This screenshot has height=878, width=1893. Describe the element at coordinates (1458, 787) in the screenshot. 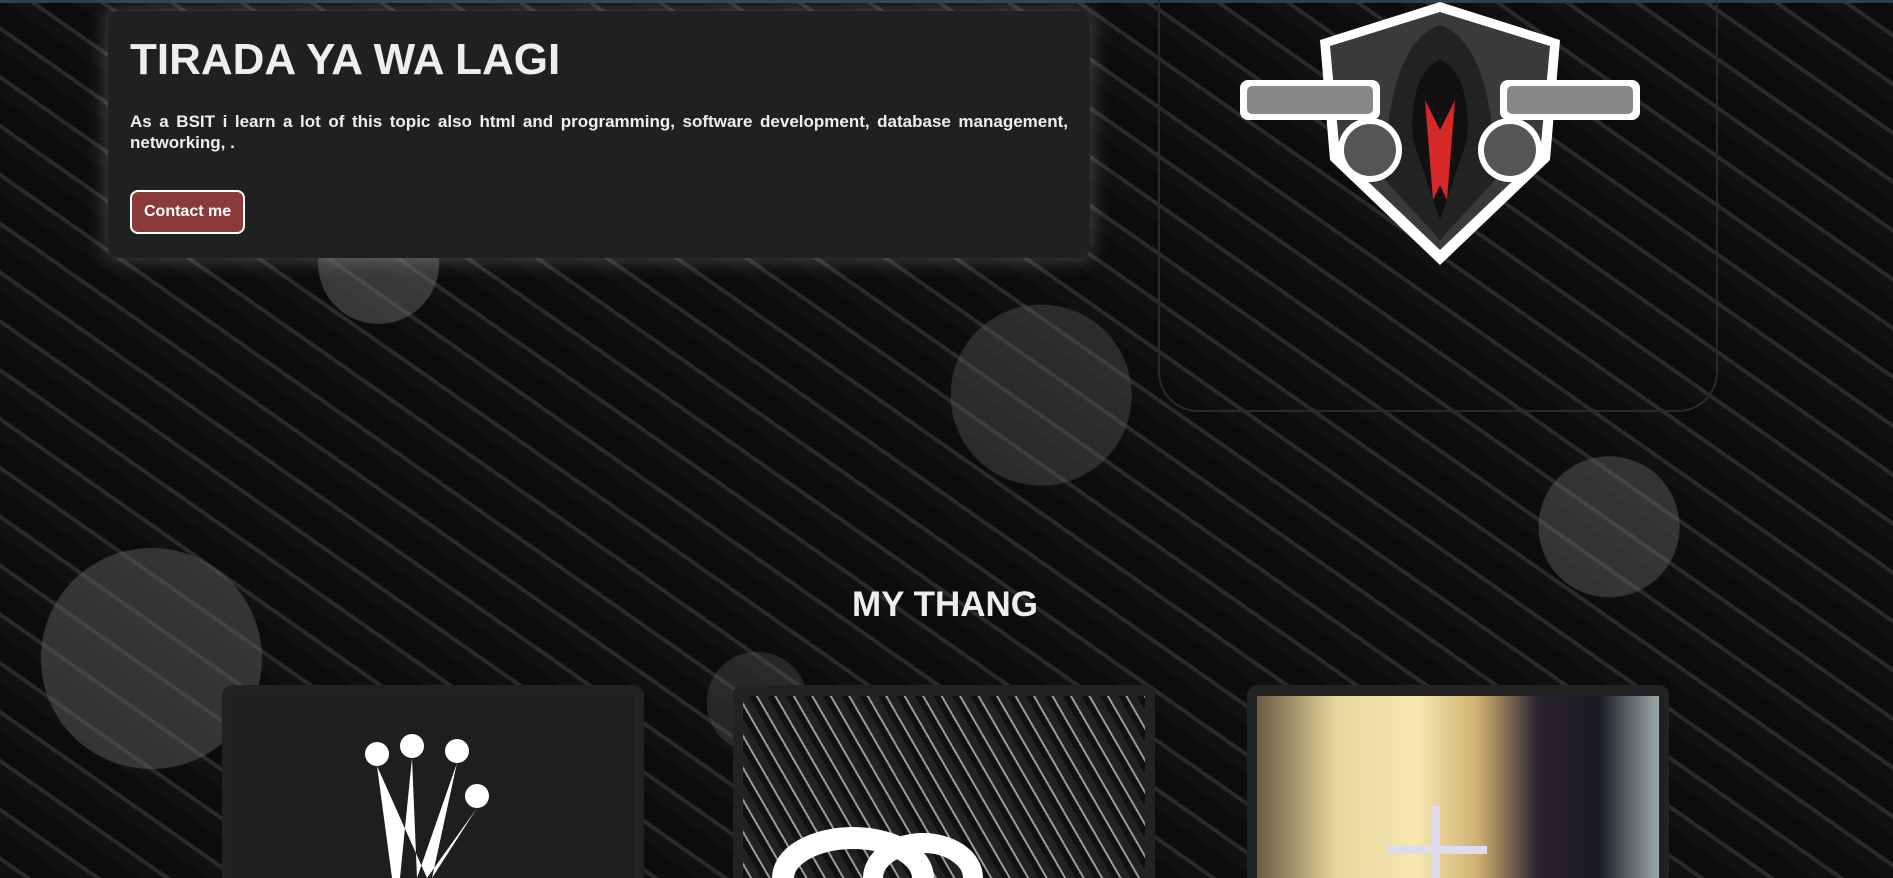

I see `blurred-storefront-image-icon` at that location.